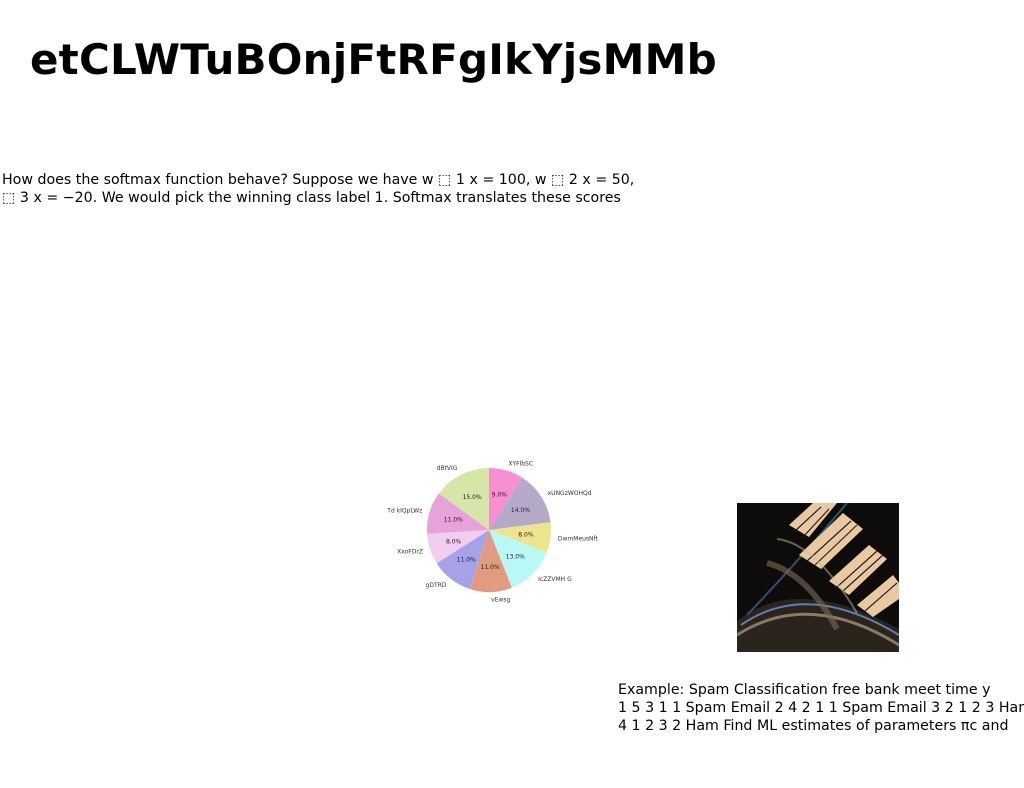 The width and height of the screenshot is (1024, 788). I want to click on pie-slice-label: Td kIQpLWz, so click(404, 511).